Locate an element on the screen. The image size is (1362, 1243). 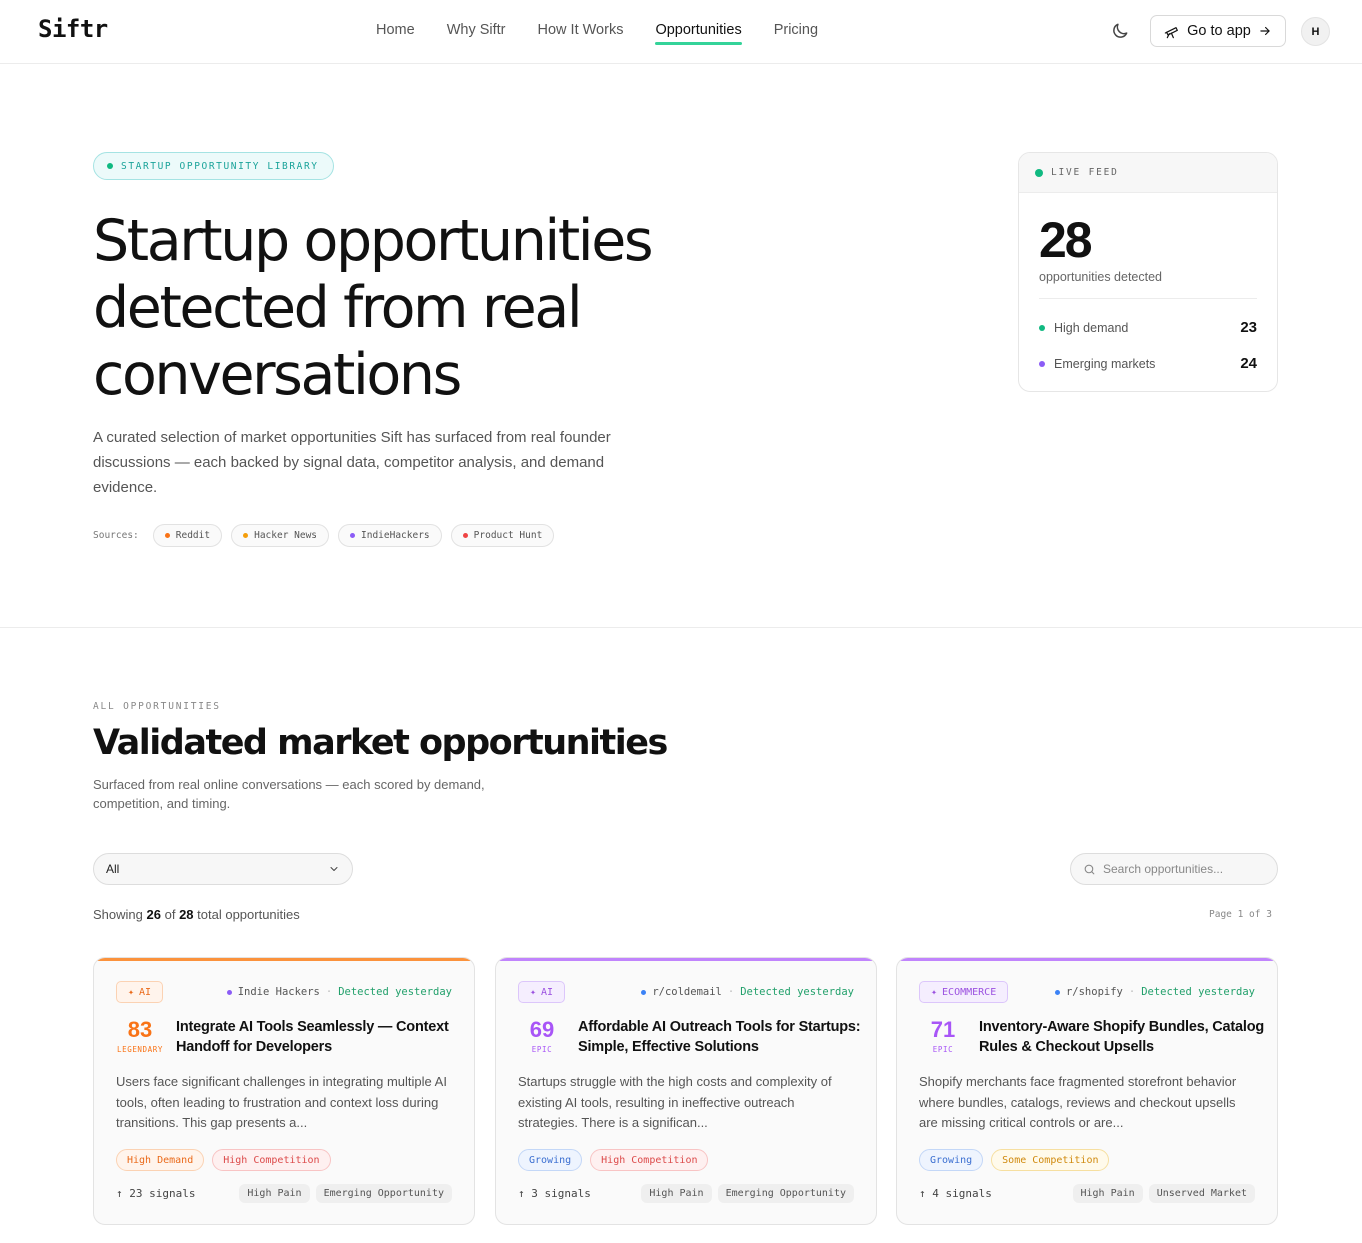
arrow-right-icon is located at coordinates (1265, 31).